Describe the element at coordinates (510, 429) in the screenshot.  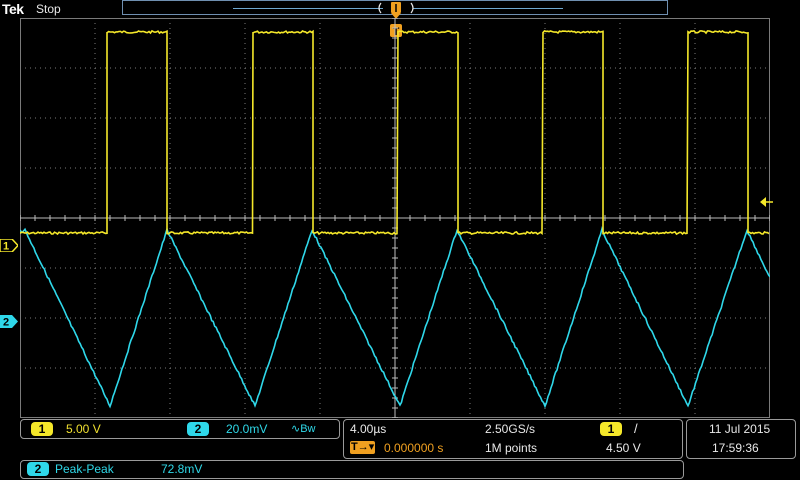
I see `sample-rate: 2.50GS/s` at that location.